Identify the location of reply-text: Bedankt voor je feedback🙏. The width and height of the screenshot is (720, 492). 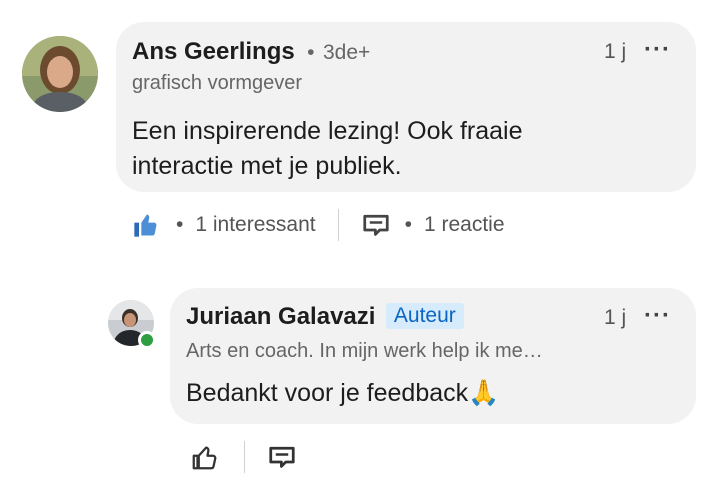
(342, 393).